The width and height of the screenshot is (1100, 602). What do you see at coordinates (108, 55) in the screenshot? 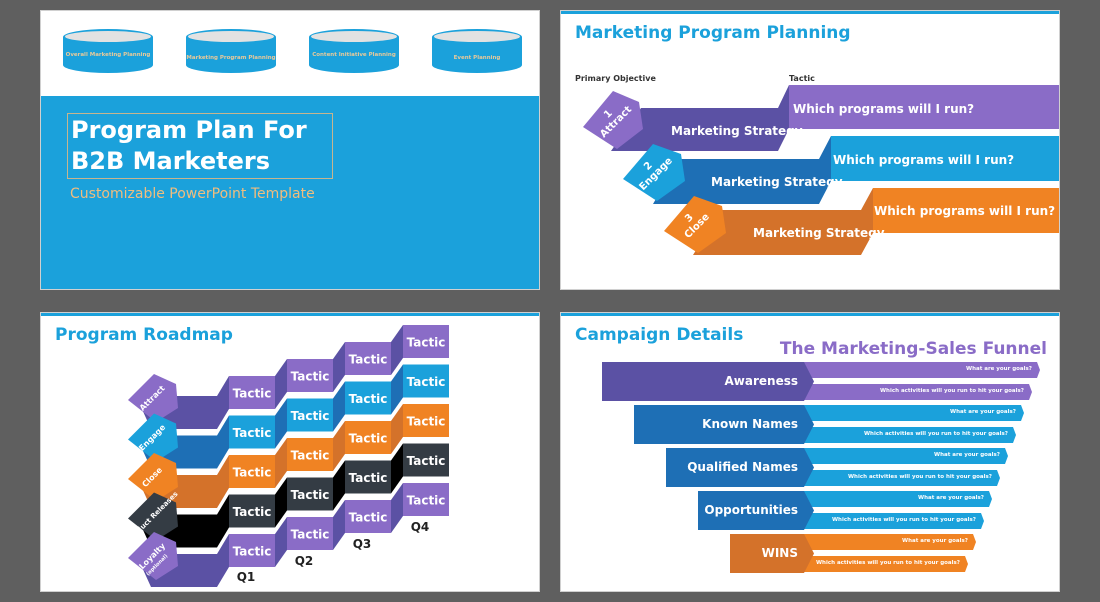
I see `cylinder-overall-marketing: Overall Marketing Planning` at bounding box center [108, 55].